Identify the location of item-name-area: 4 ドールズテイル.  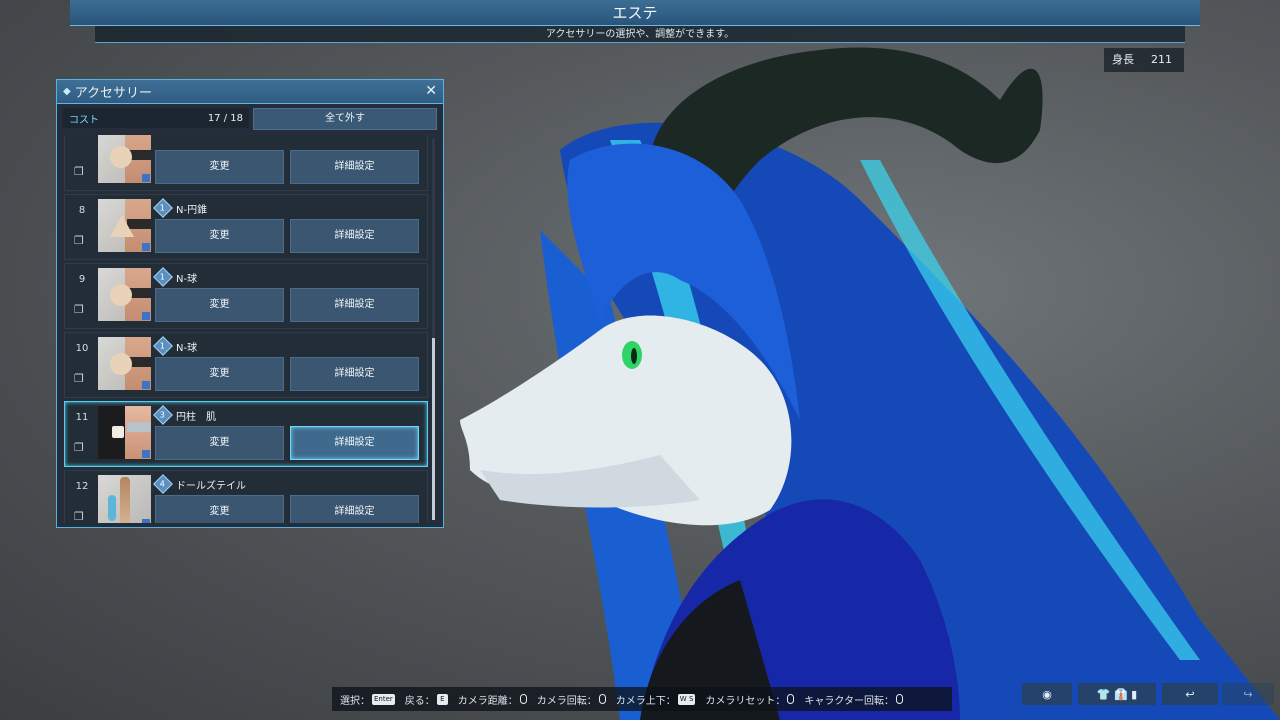
(199, 484).